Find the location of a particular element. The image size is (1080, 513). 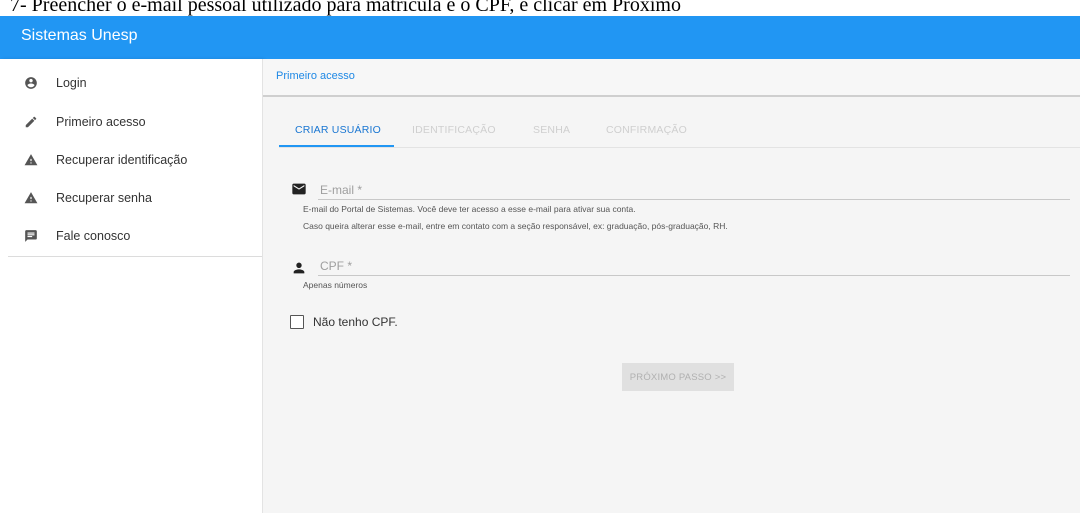

next-step-button: Próximo passo >> is located at coordinates (678, 377).